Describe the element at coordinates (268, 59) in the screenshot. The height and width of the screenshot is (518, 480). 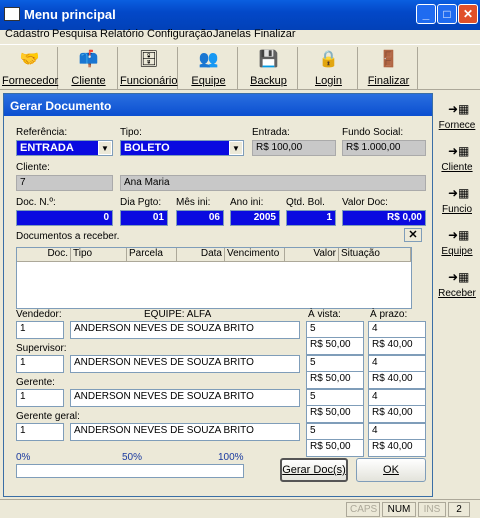
I see `floppy-icon: 💾` at that location.